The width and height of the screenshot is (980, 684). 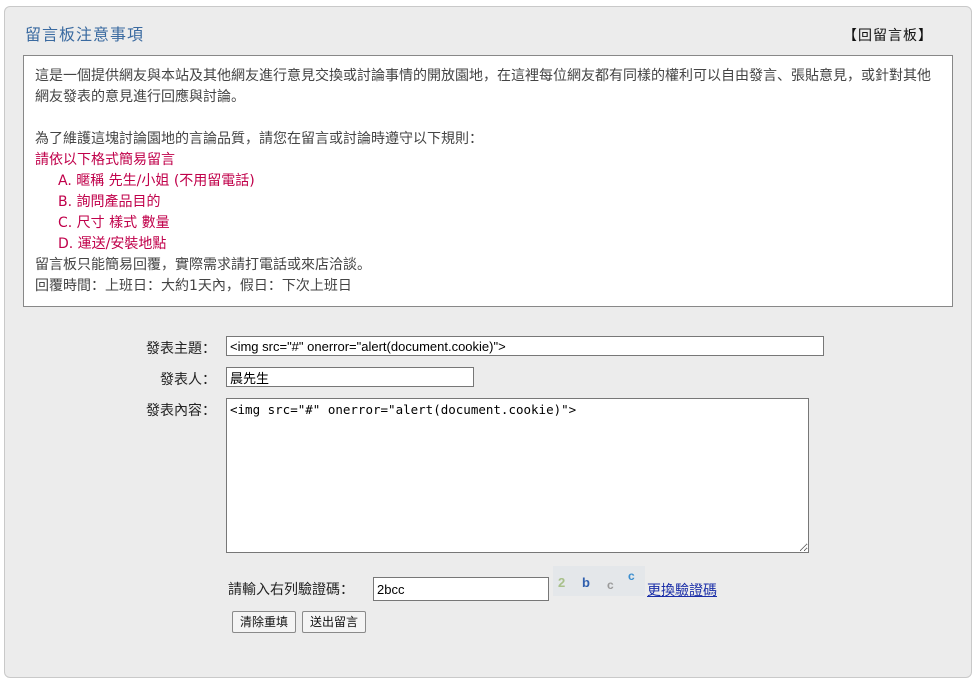 I want to click on notice-format-title: 請依以下格式簡易留言, so click(x=105, y=160).